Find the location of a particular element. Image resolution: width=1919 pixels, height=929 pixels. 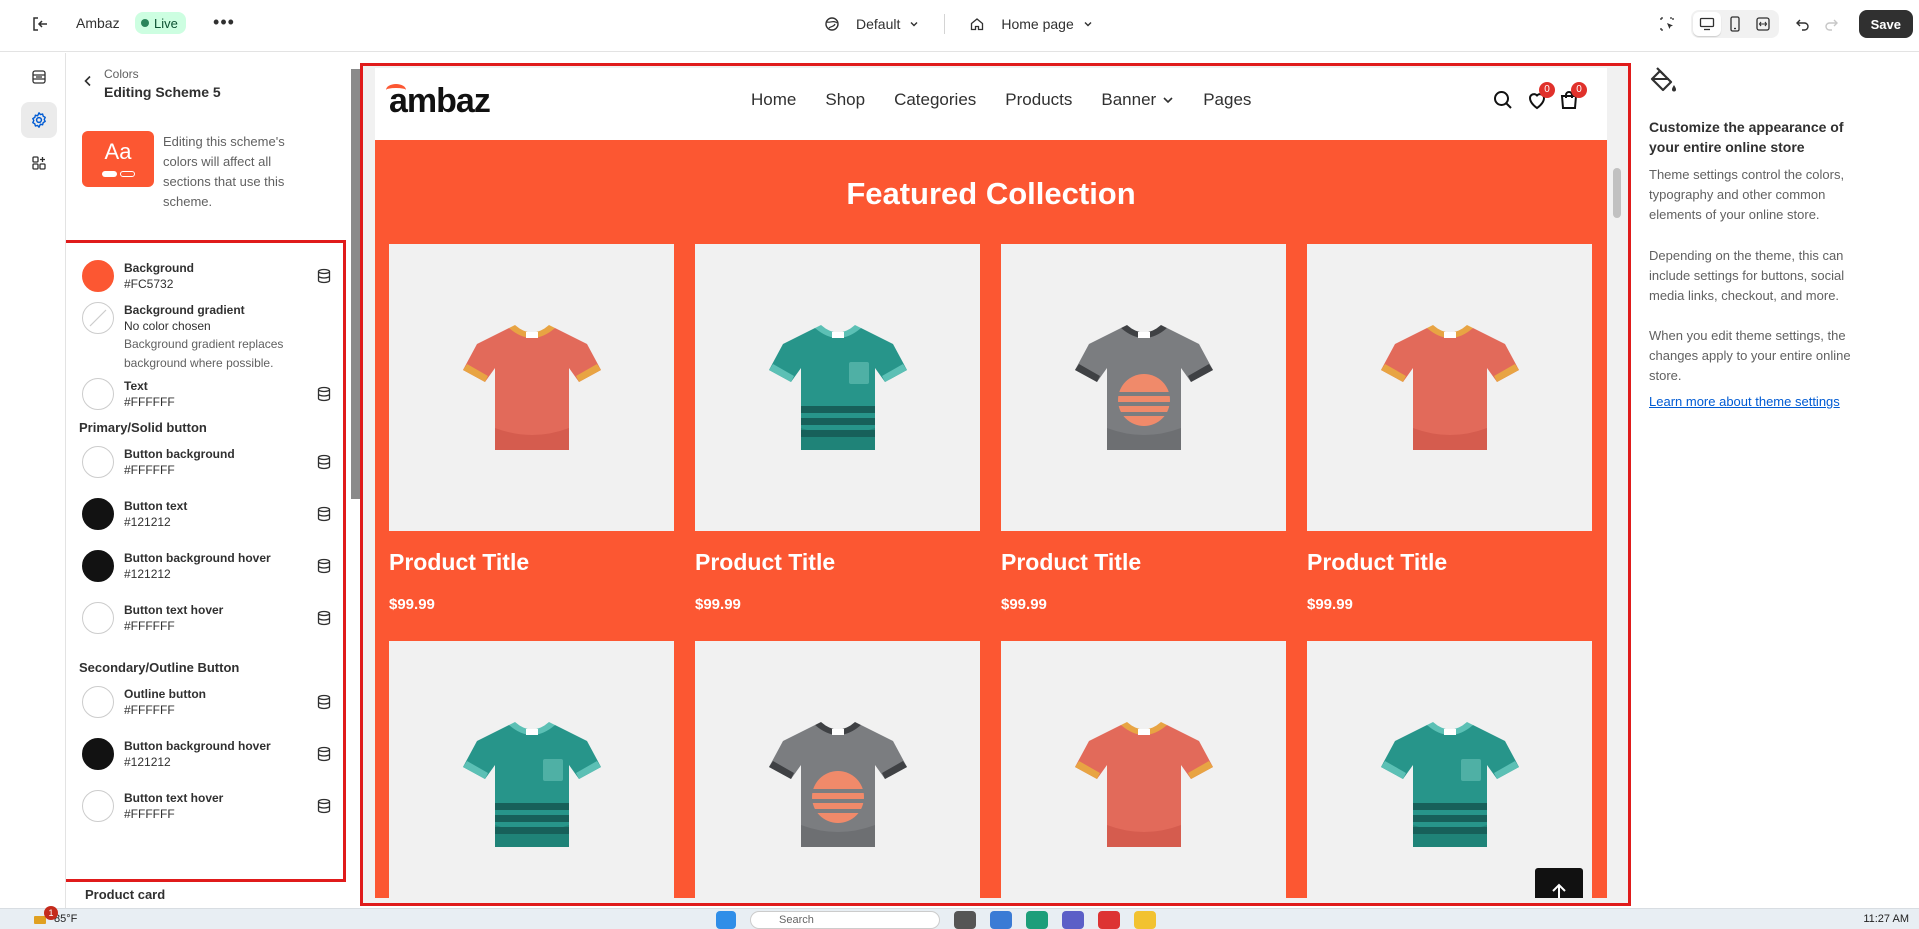

os-taskbar: 85°F 1 Search 11:27 AM is located at coordinates (959, 917).